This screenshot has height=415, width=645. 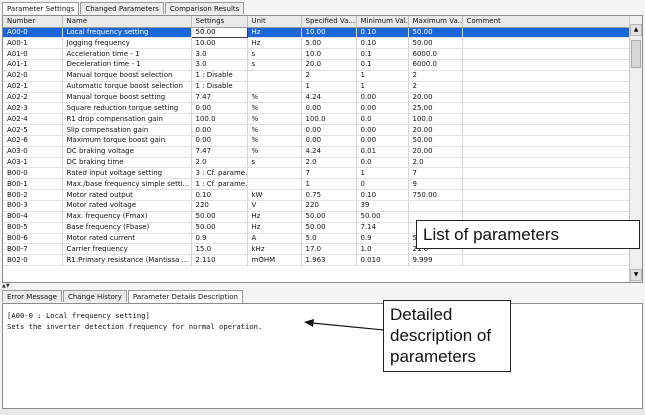 What do you see at coordinates (33, 130) in the screenshot?
I see `cell-number: A02-5` at bounding box center [33, 130].